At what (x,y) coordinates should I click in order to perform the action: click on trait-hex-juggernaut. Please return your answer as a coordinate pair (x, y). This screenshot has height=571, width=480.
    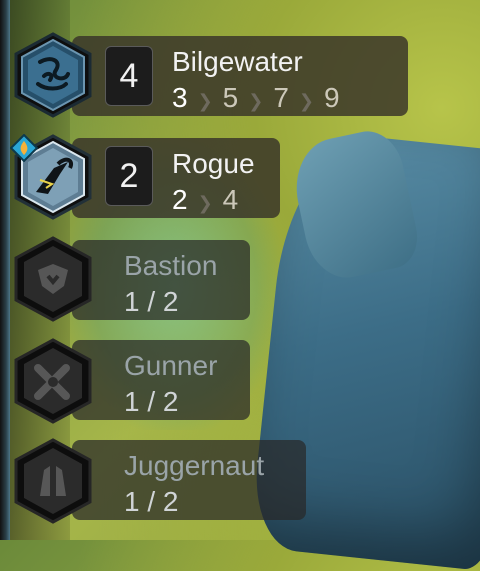
    Looking at the image, I should click on (53, 481).